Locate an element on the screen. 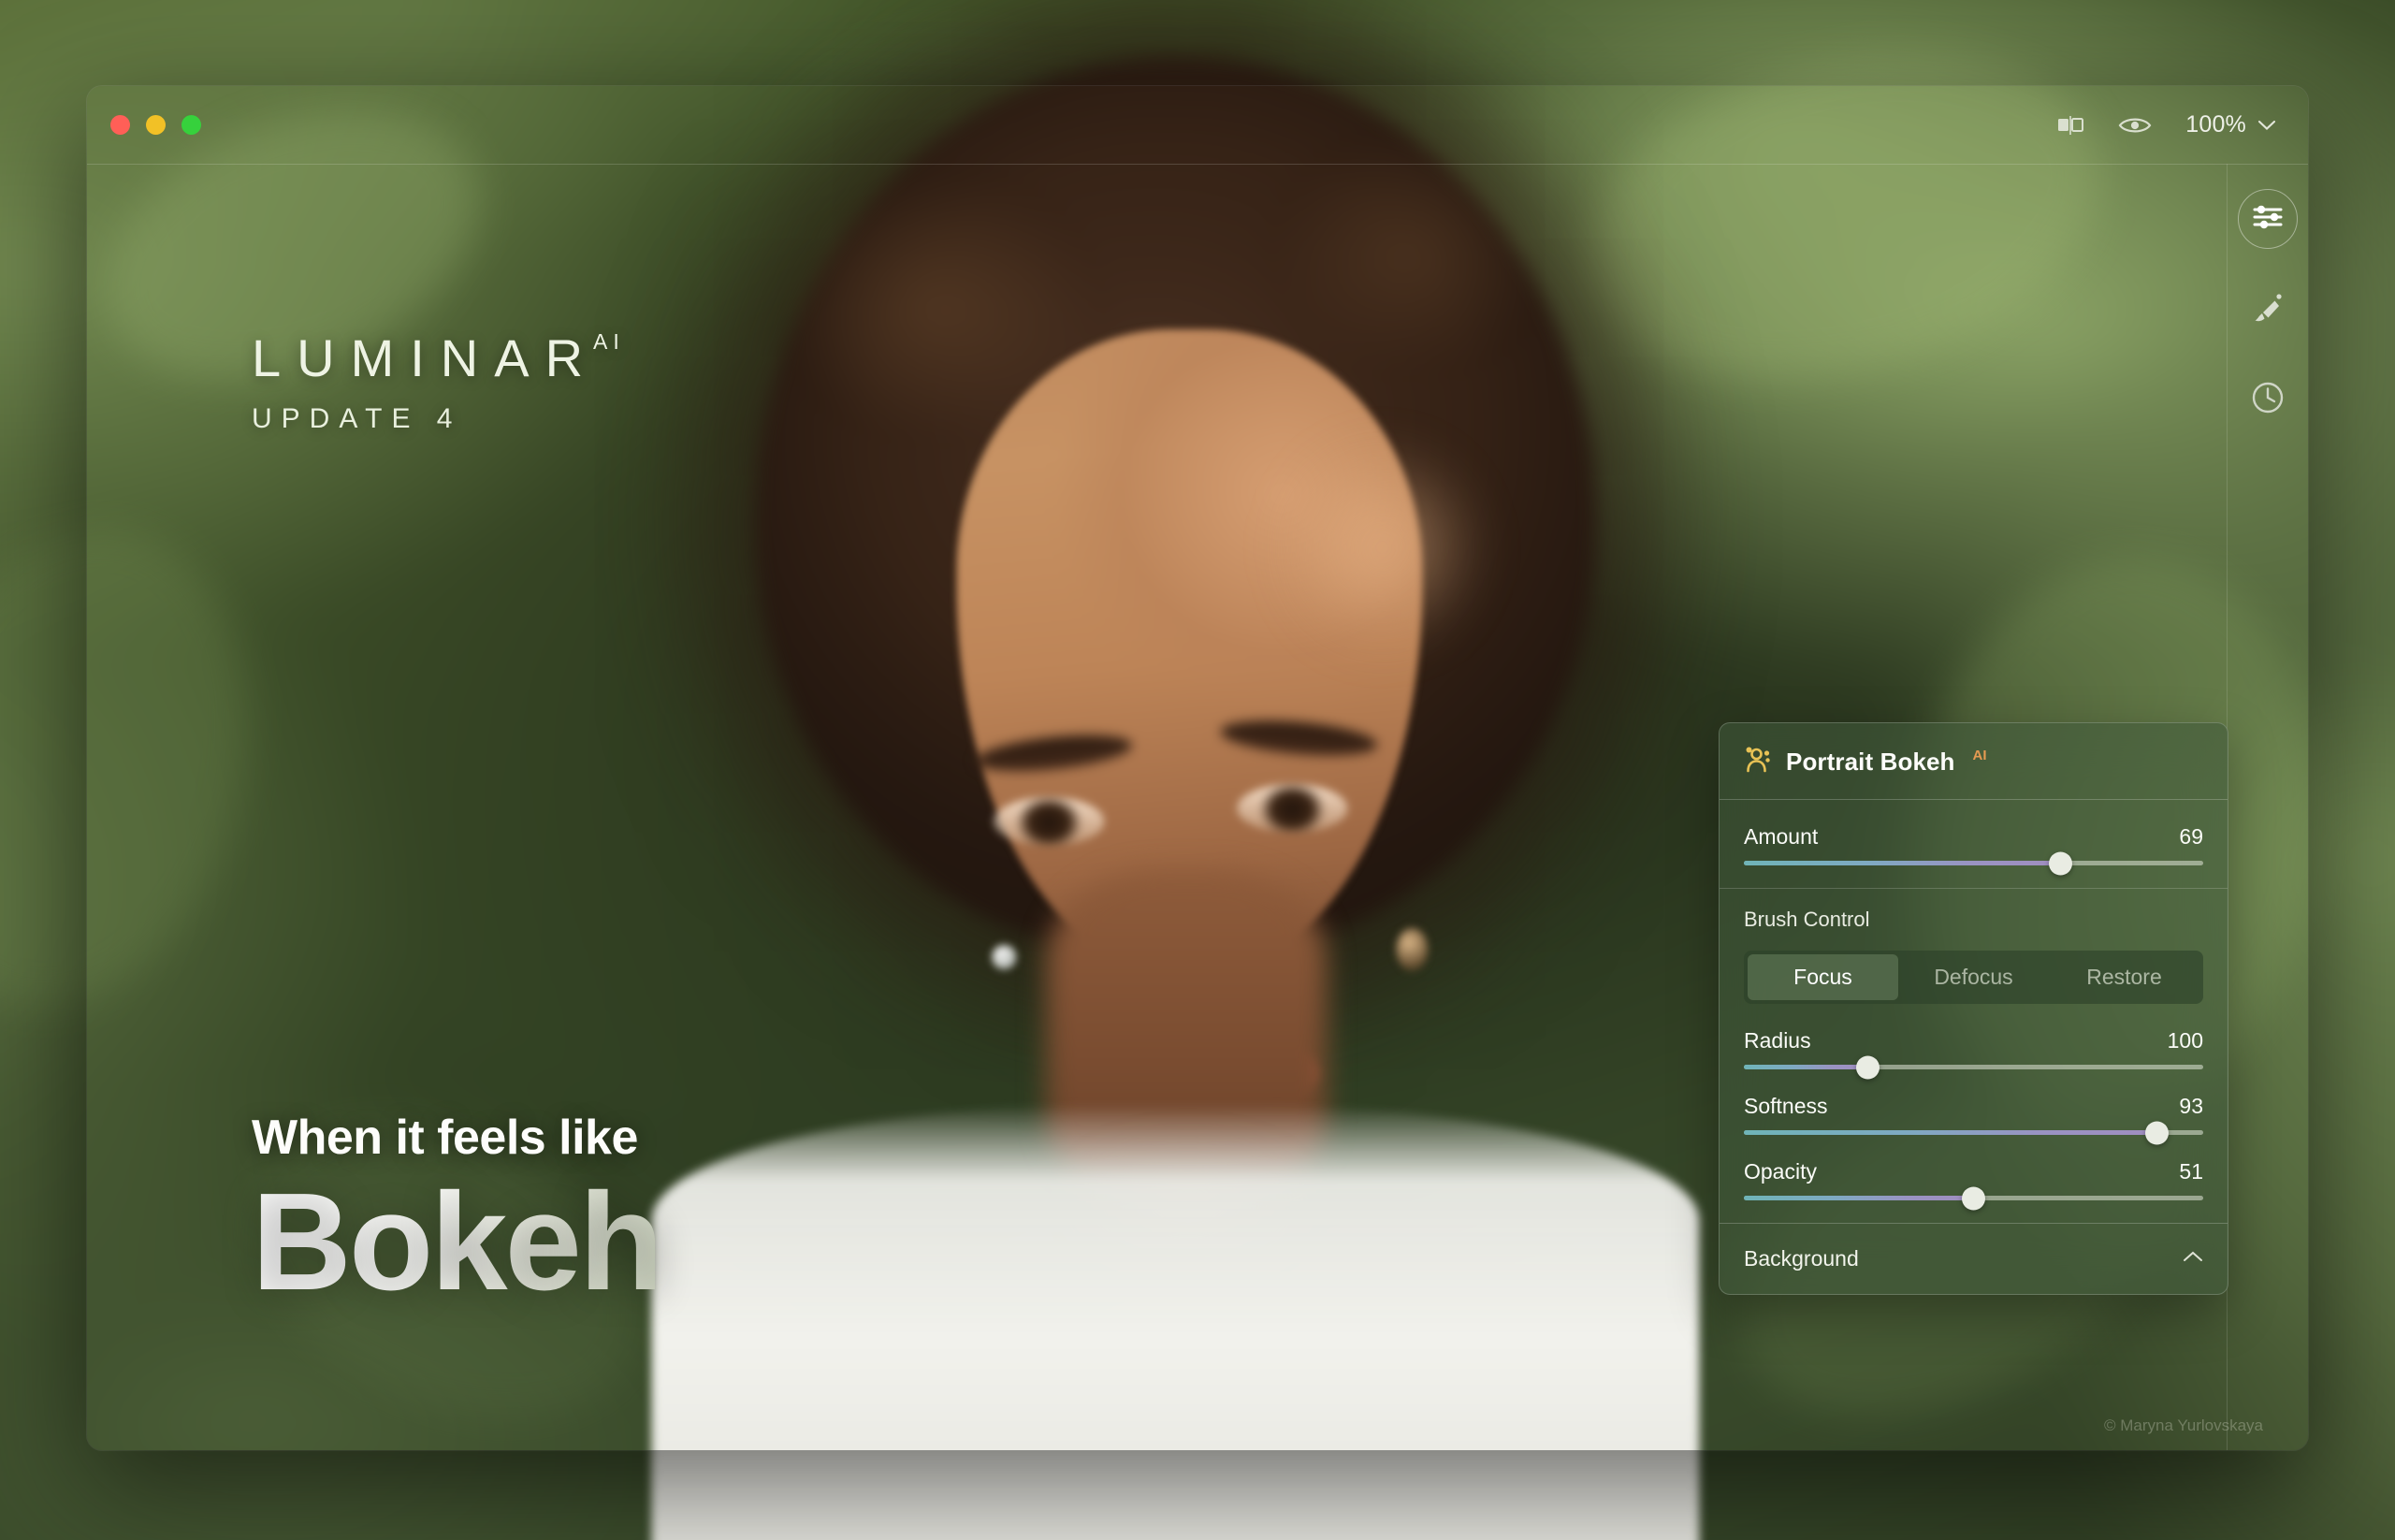 This screenshot has height=1540, width=2395. edit-sliders-icon is located at coordinates (2268, 220).